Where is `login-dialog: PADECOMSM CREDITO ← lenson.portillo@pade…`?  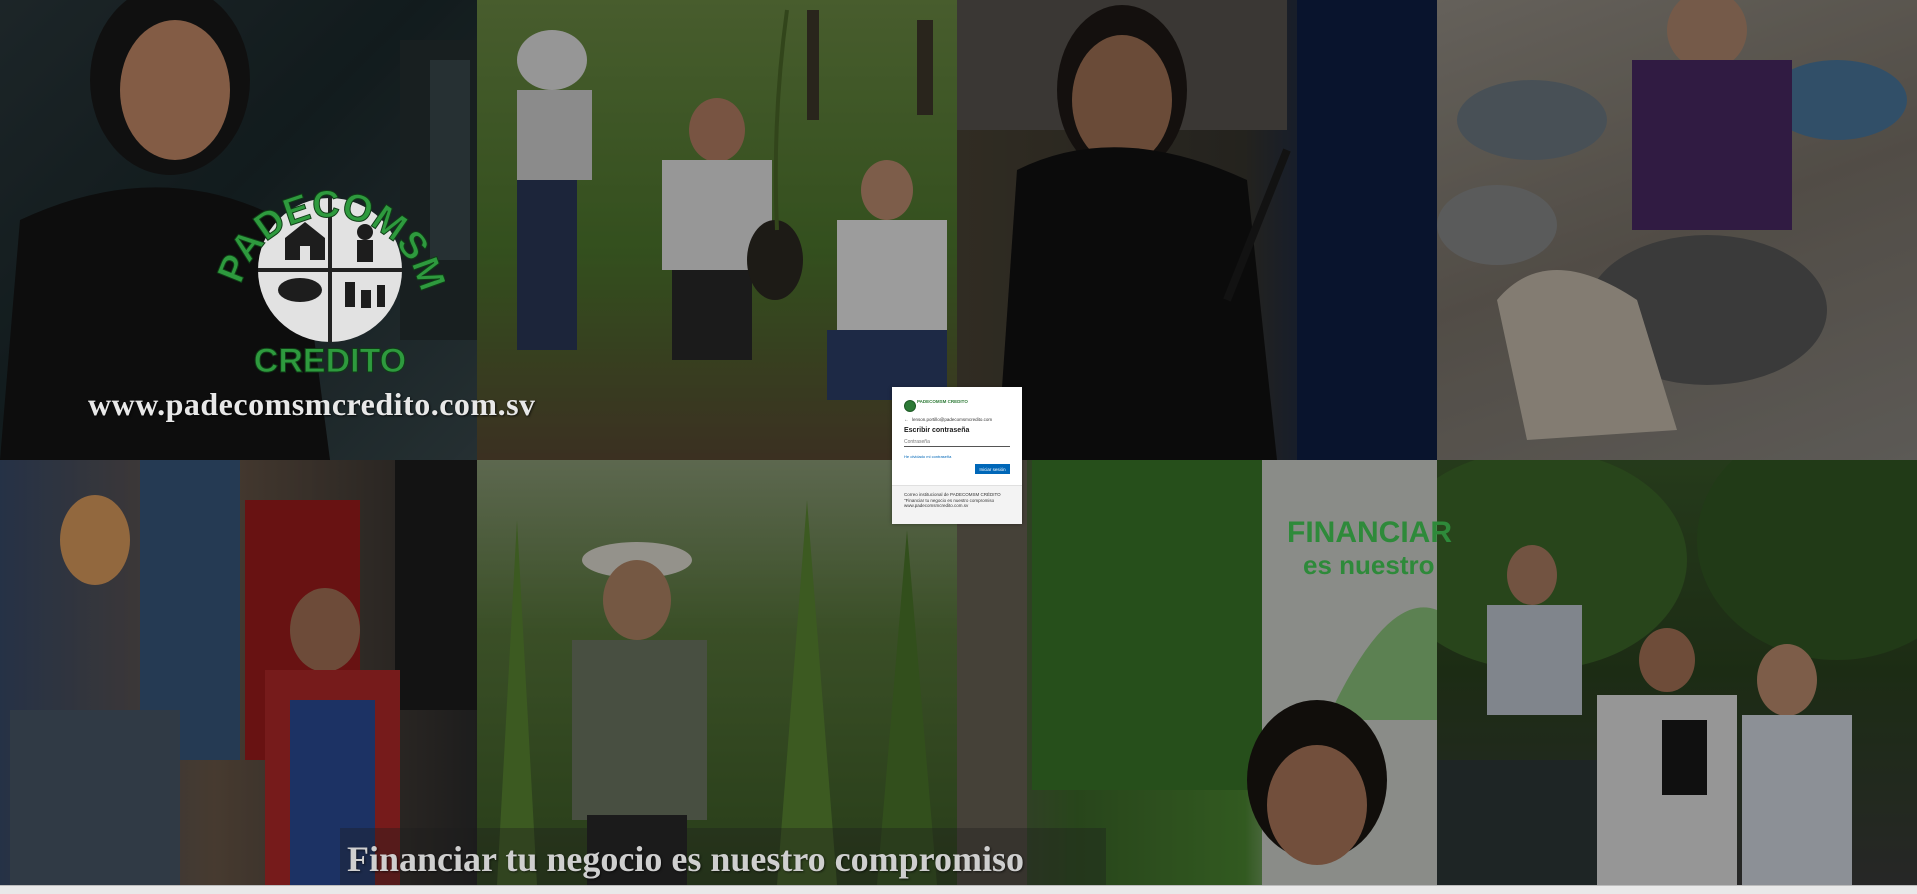 login-dialog: PADECOMSM CREDITO ← lenson.portillo@pade… is located at coordinates (957, 455).